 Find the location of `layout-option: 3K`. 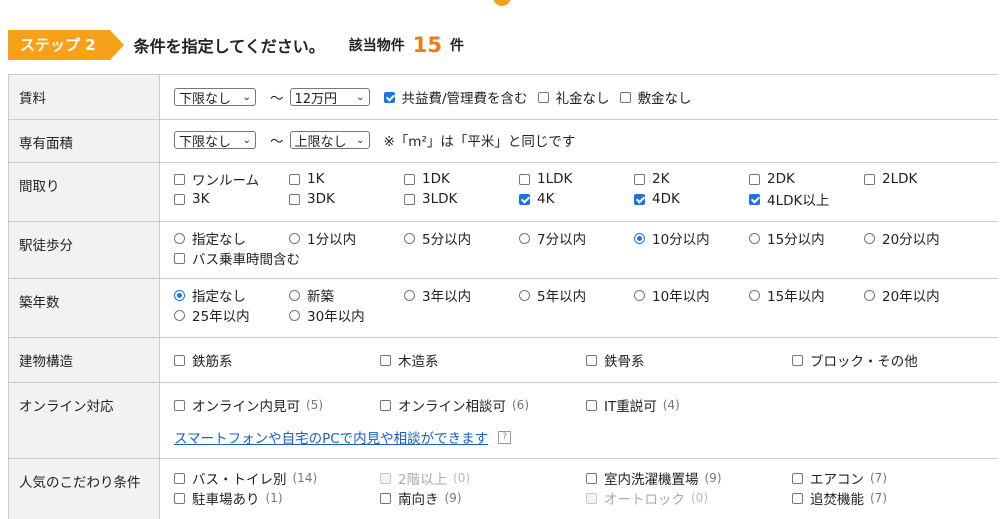

layout-option: 3K is located at coordinates (231, 199).